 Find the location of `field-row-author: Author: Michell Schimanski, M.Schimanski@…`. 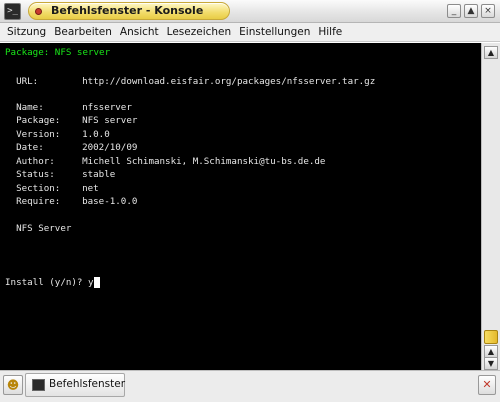

field-row-author: Author: Michell Schimanski, M.Schimanski@… is located at coordinates (165, 161).